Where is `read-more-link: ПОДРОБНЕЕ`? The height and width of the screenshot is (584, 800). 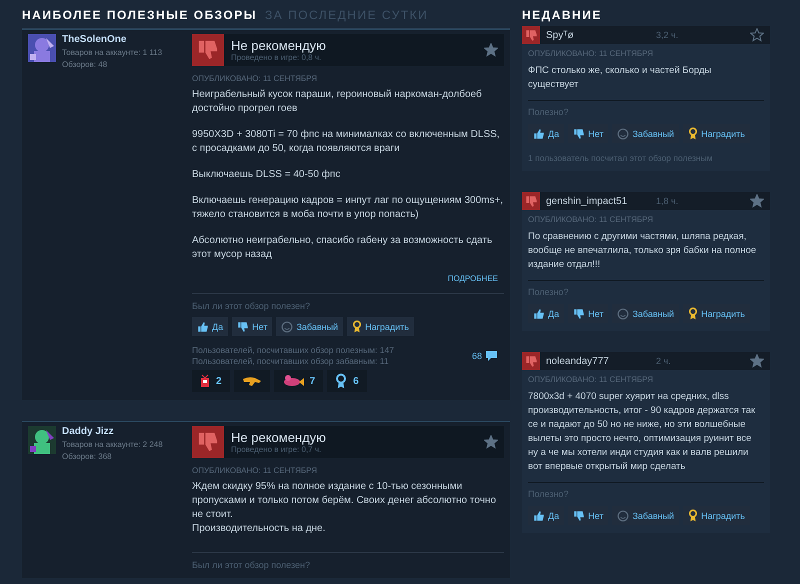
read-more-link: ПОДРОБНЕЕ is located at coordinates (473, 278).